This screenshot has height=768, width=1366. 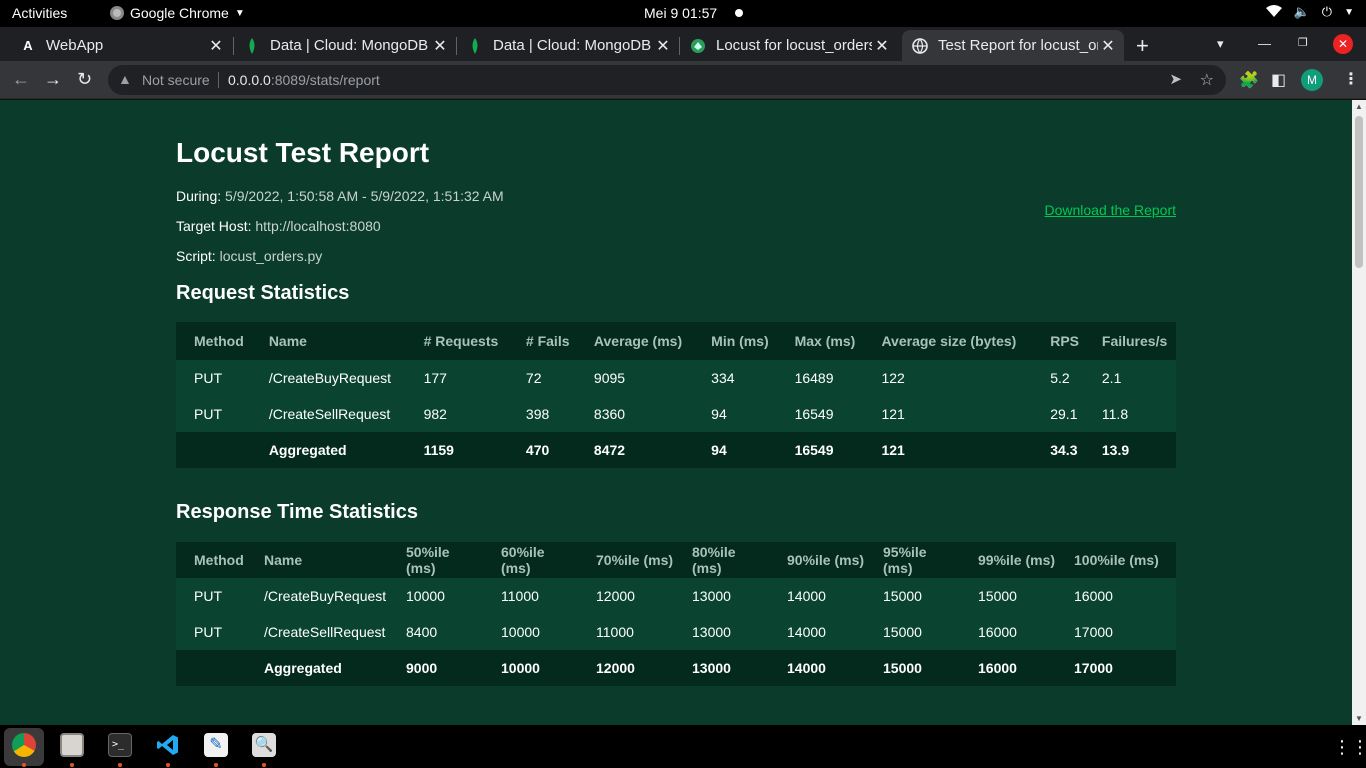 What do you see at coordinates (125, 79) in the screenshot?
I see `warning-triangle-icon: ▲` at bounding box center [125, 79].